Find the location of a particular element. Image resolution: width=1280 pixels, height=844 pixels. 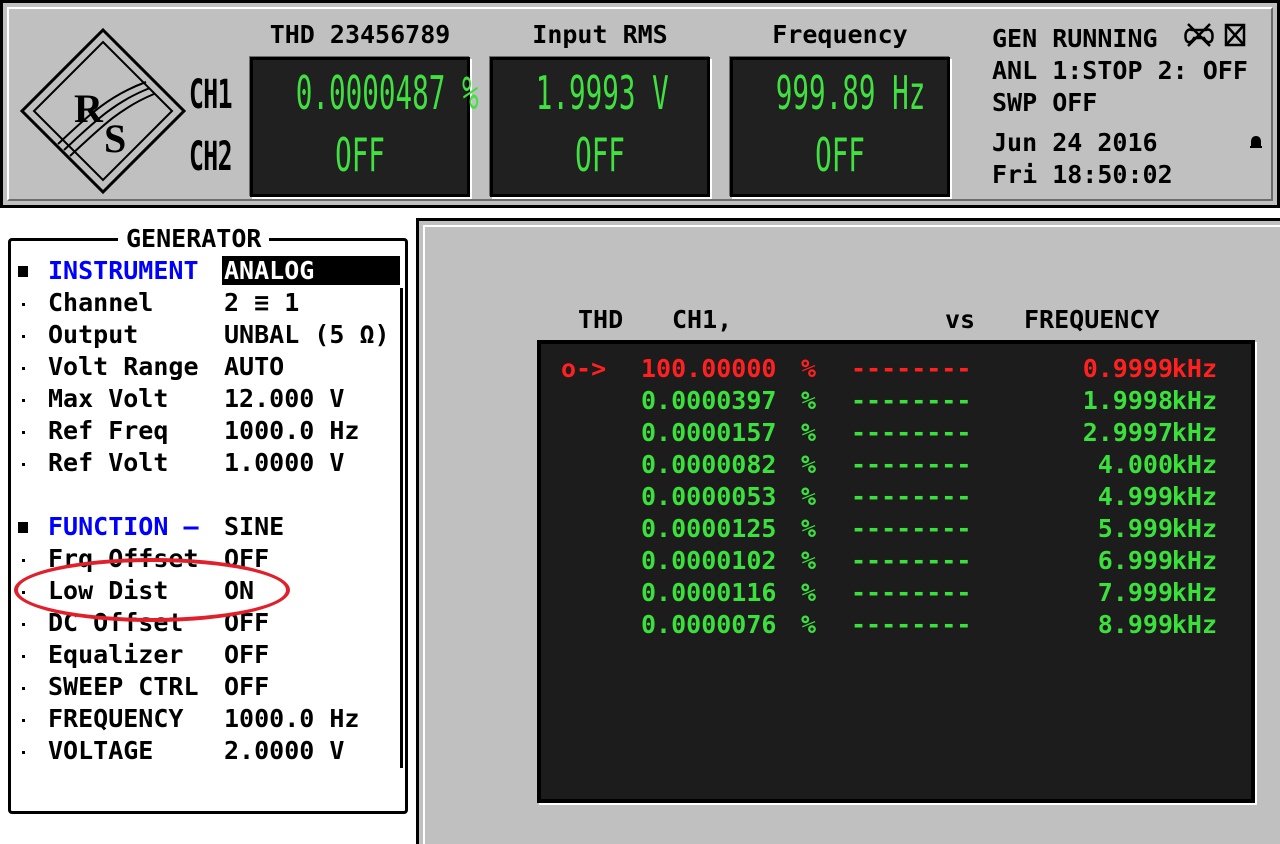

generator-scrollbar is located at coordinates (401, 528).